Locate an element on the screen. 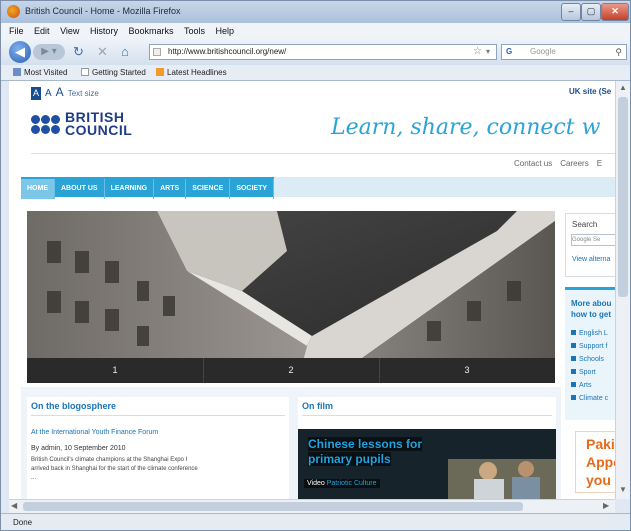  text-size-label: Text size is located at coordinates (83, 93).